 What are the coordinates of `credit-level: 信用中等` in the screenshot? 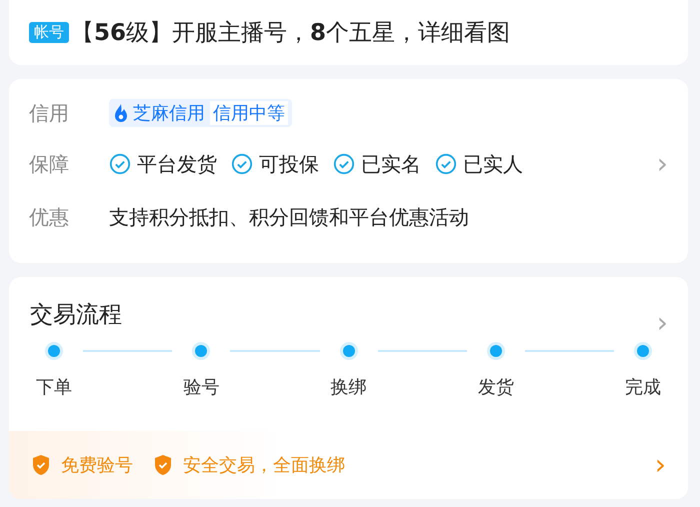 It's located at (249, 113).